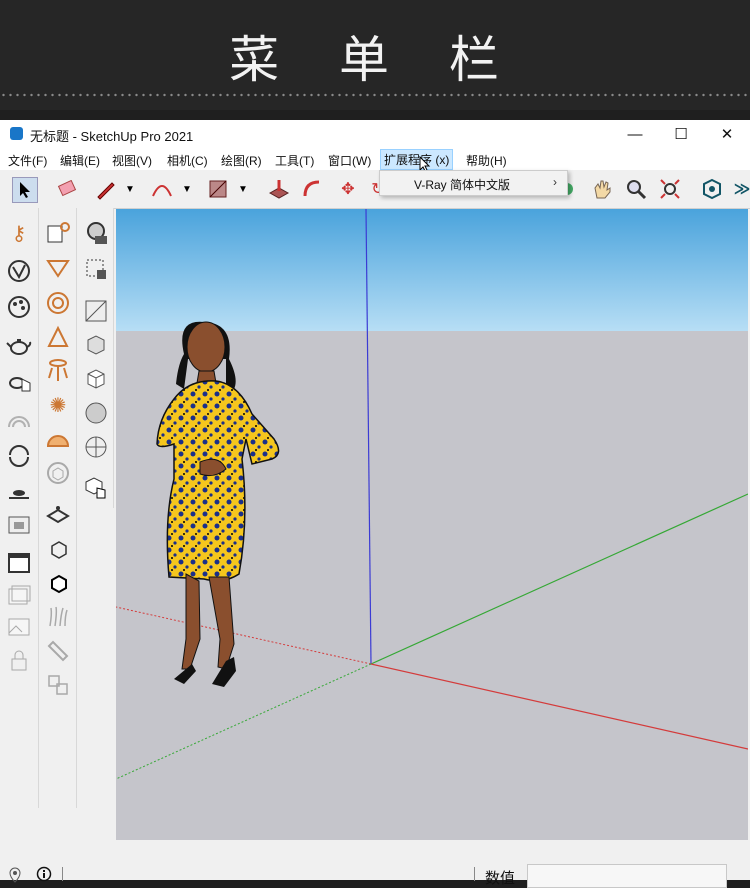  Describe the element at coordinates (58, 269) in the screenshot. I see `rect-light-icon` at that location.